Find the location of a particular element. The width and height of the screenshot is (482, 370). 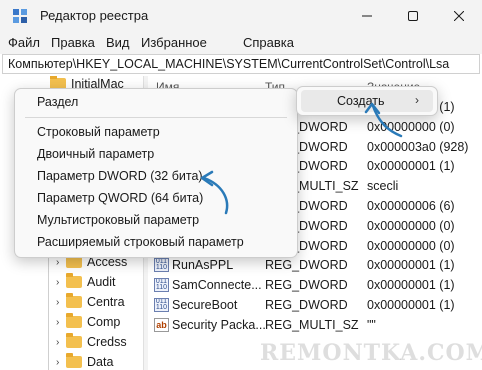

menu-help: Справка is located at coordinates (268, 42).